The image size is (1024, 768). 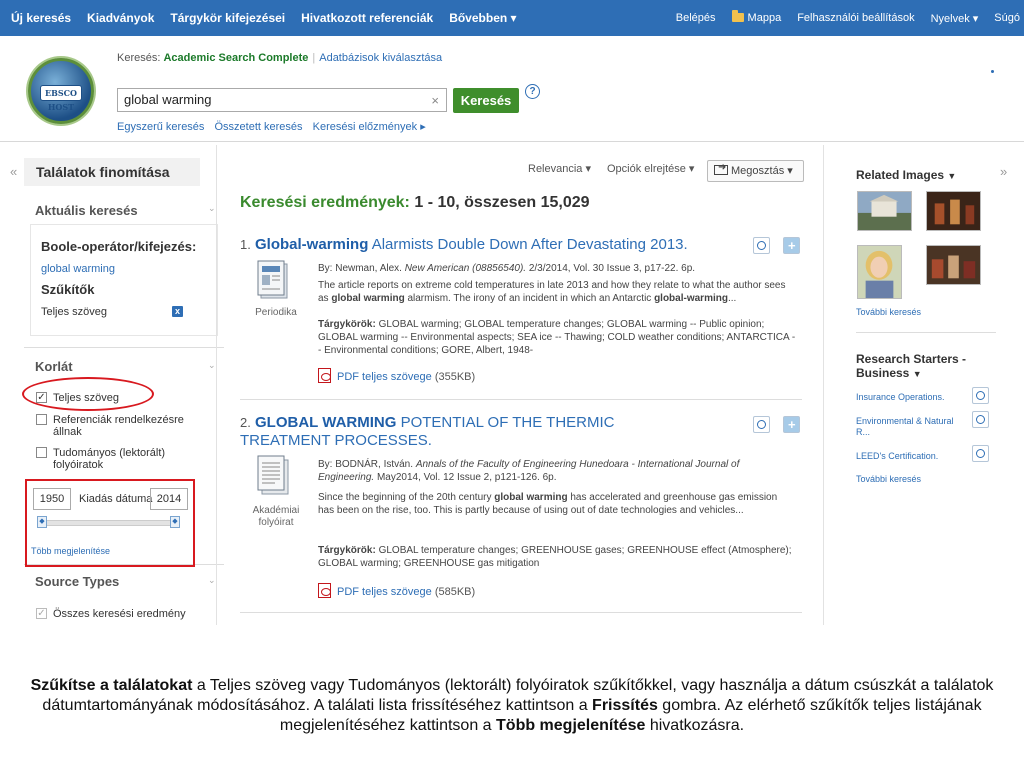 I want to click on date-to-input: 2014, so click(x=169, y=499).